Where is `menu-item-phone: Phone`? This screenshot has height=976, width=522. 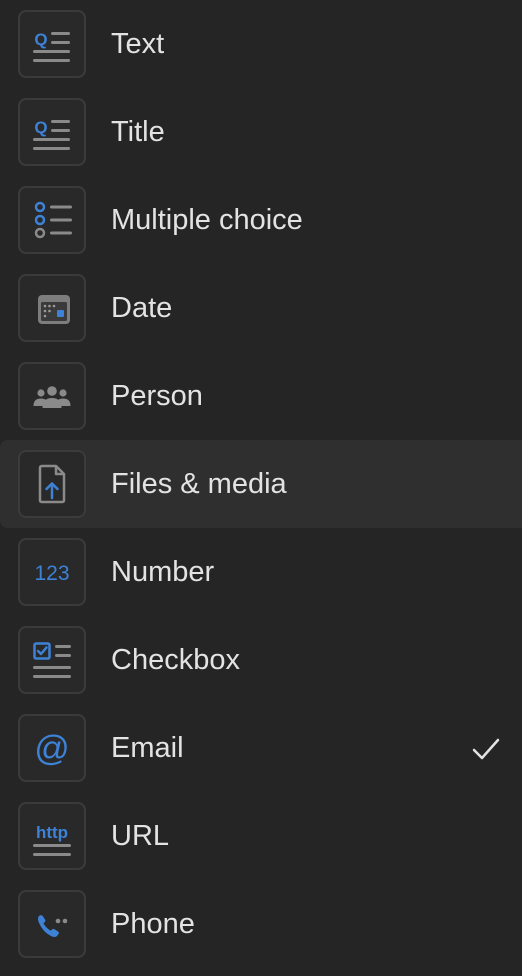
menu-item-phone: Phone is located at coordinates (261, 924).